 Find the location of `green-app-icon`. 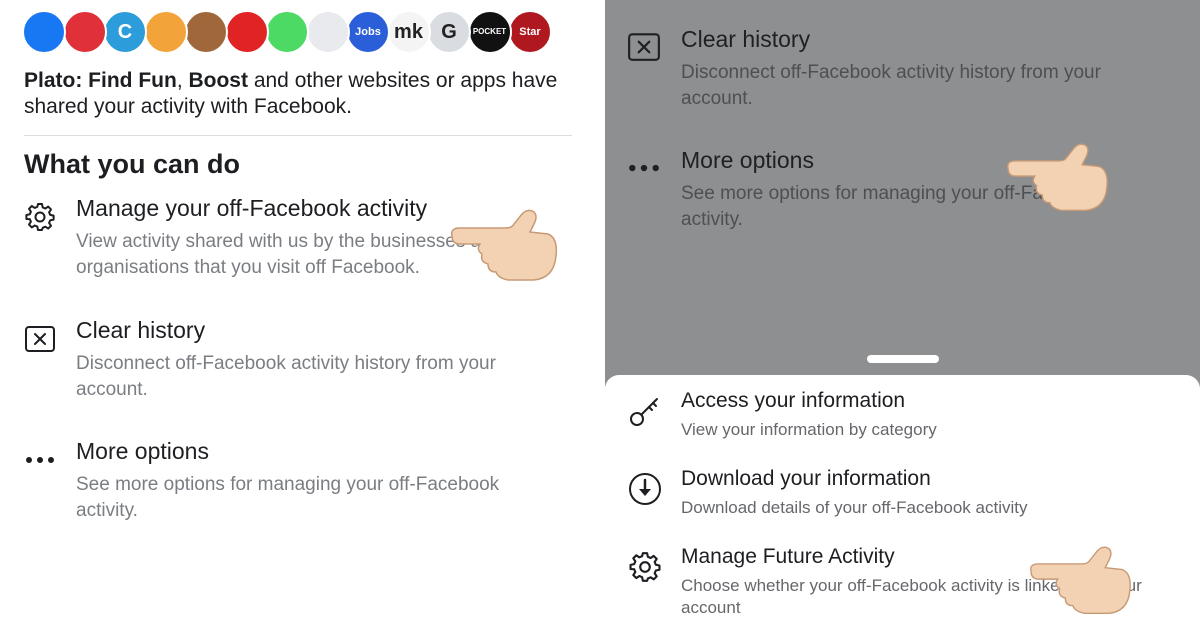

green-app-icon is located at coordinates (287, 32).